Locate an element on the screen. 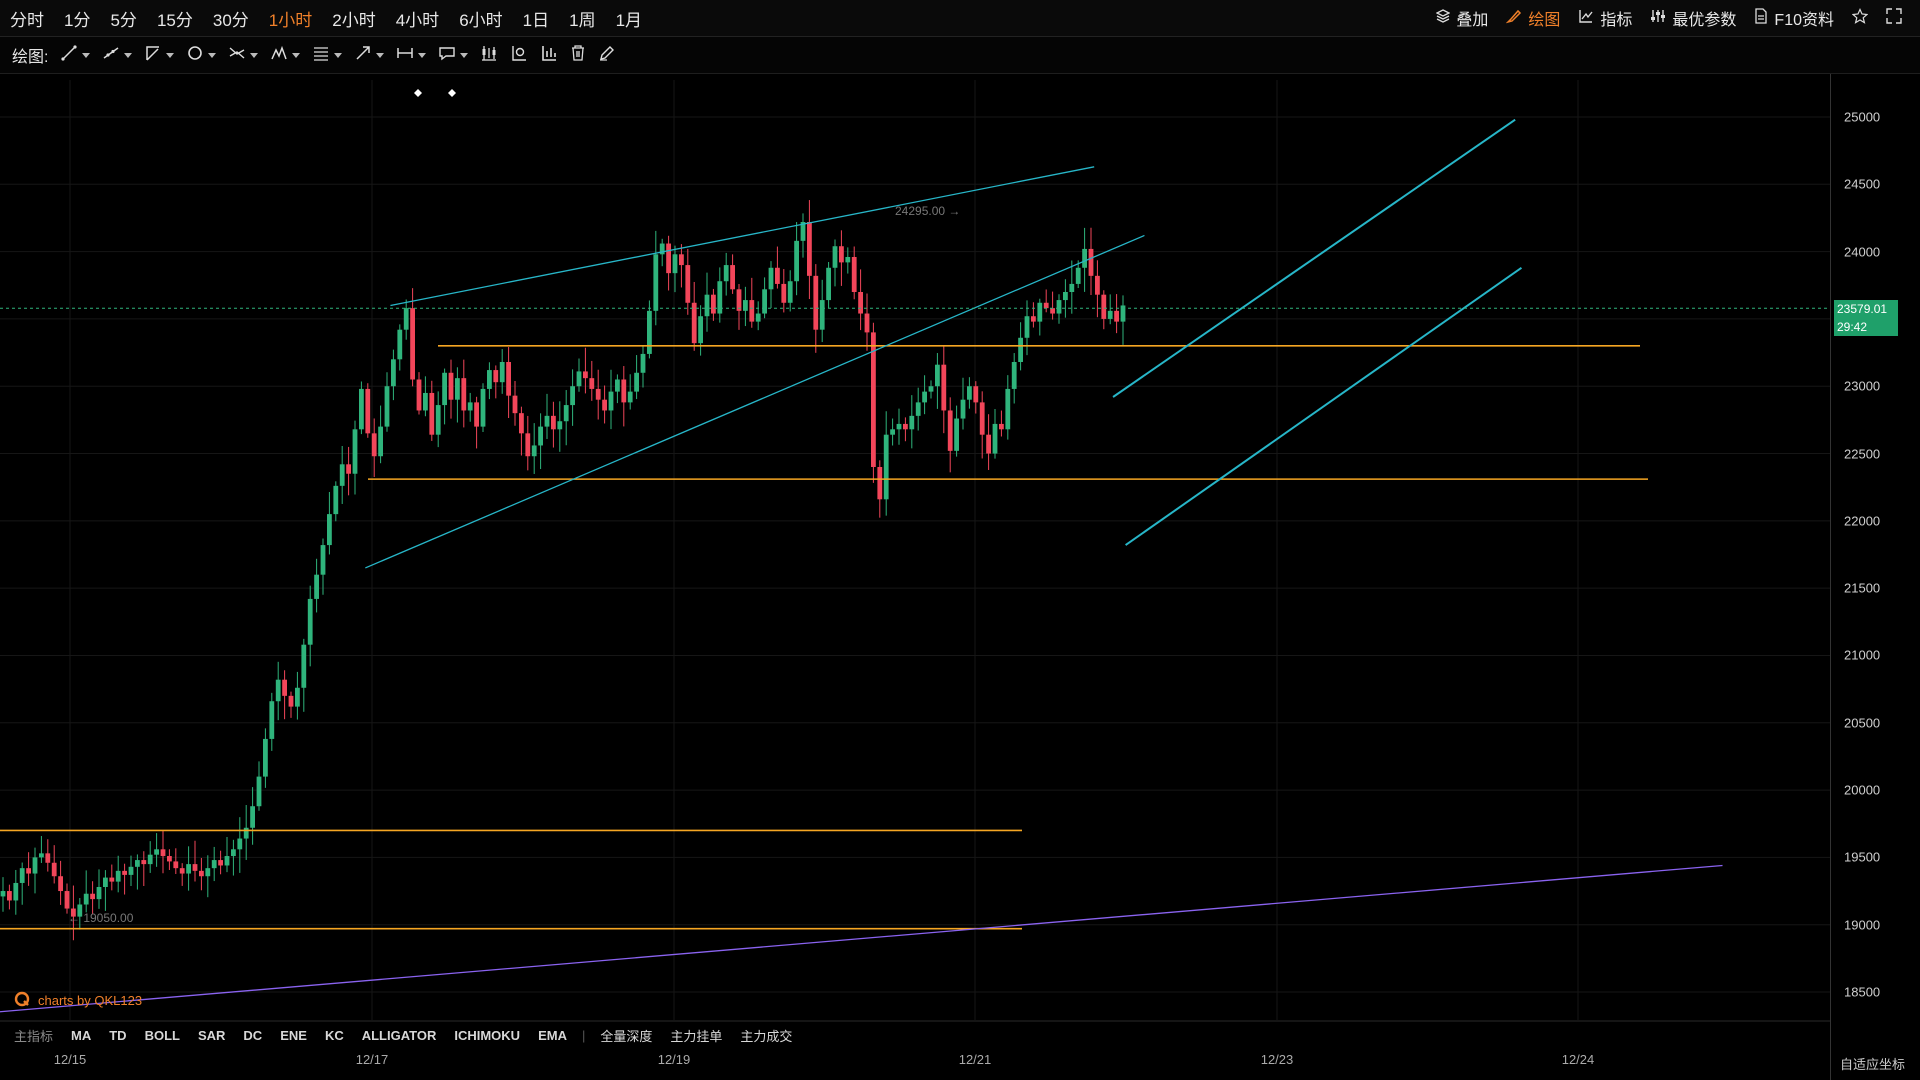 The height and width of the screenshot is (1080, 1920). main-trades-toggle: 主力成交 is located at coordinates (766, 1035).